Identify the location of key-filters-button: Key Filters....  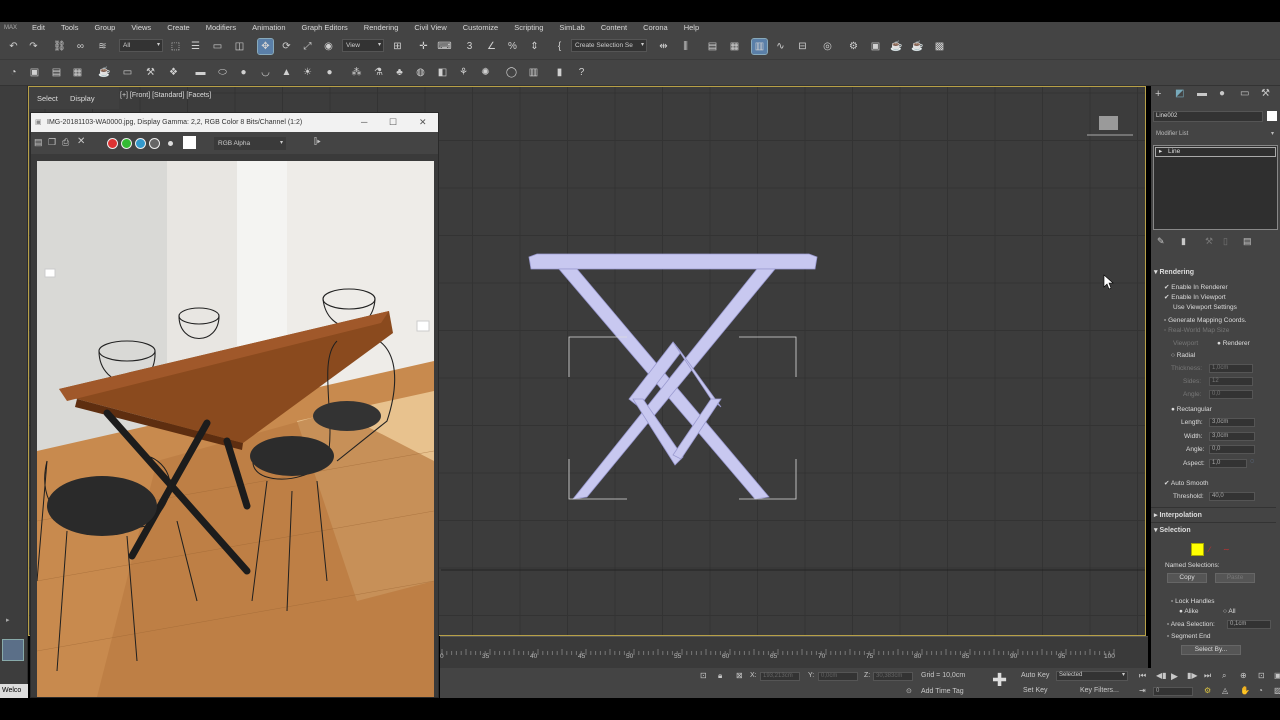
(1099, 690).